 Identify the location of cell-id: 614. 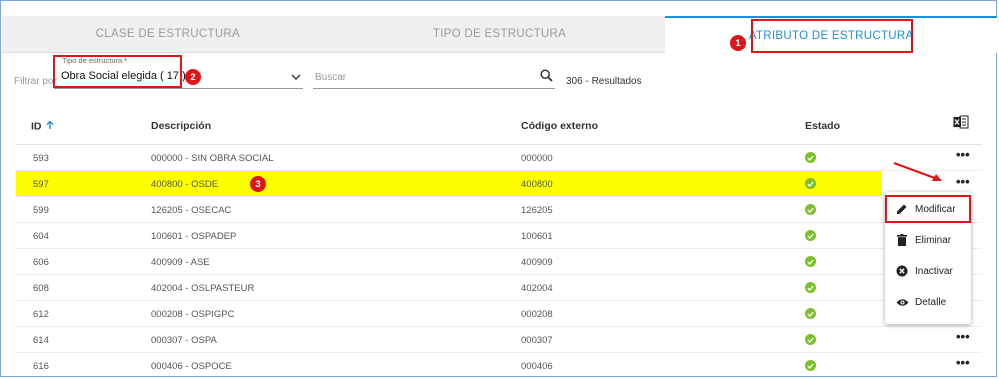
(41, 340).